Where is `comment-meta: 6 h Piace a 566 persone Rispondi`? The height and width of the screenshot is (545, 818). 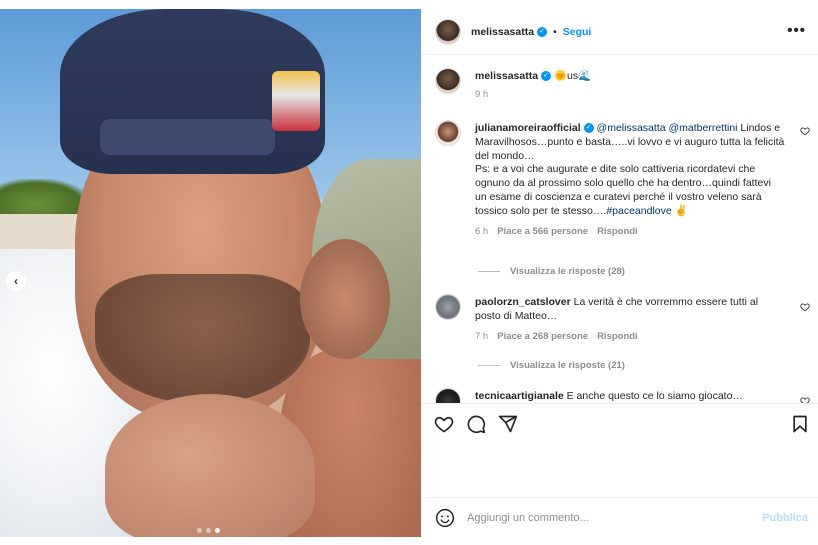 comment-meta: 6 h Piace a 566 persone Rispondi is located at coordinates (630, 232).